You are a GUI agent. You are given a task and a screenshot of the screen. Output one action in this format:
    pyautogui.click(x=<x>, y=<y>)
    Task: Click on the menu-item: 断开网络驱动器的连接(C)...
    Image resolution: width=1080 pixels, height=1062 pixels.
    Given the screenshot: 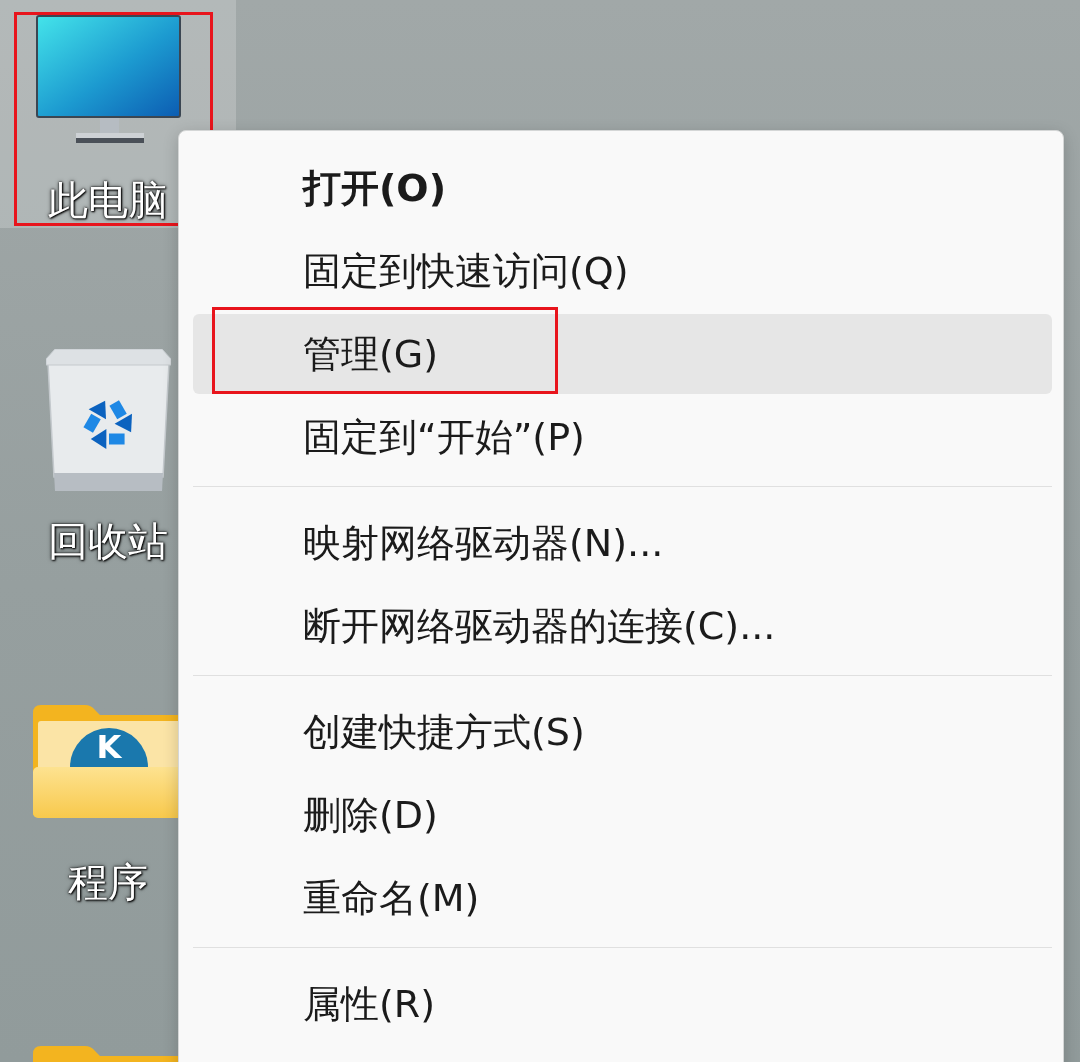 What is the action you would take?
    pyautogui.click(x=622, y=626)
    